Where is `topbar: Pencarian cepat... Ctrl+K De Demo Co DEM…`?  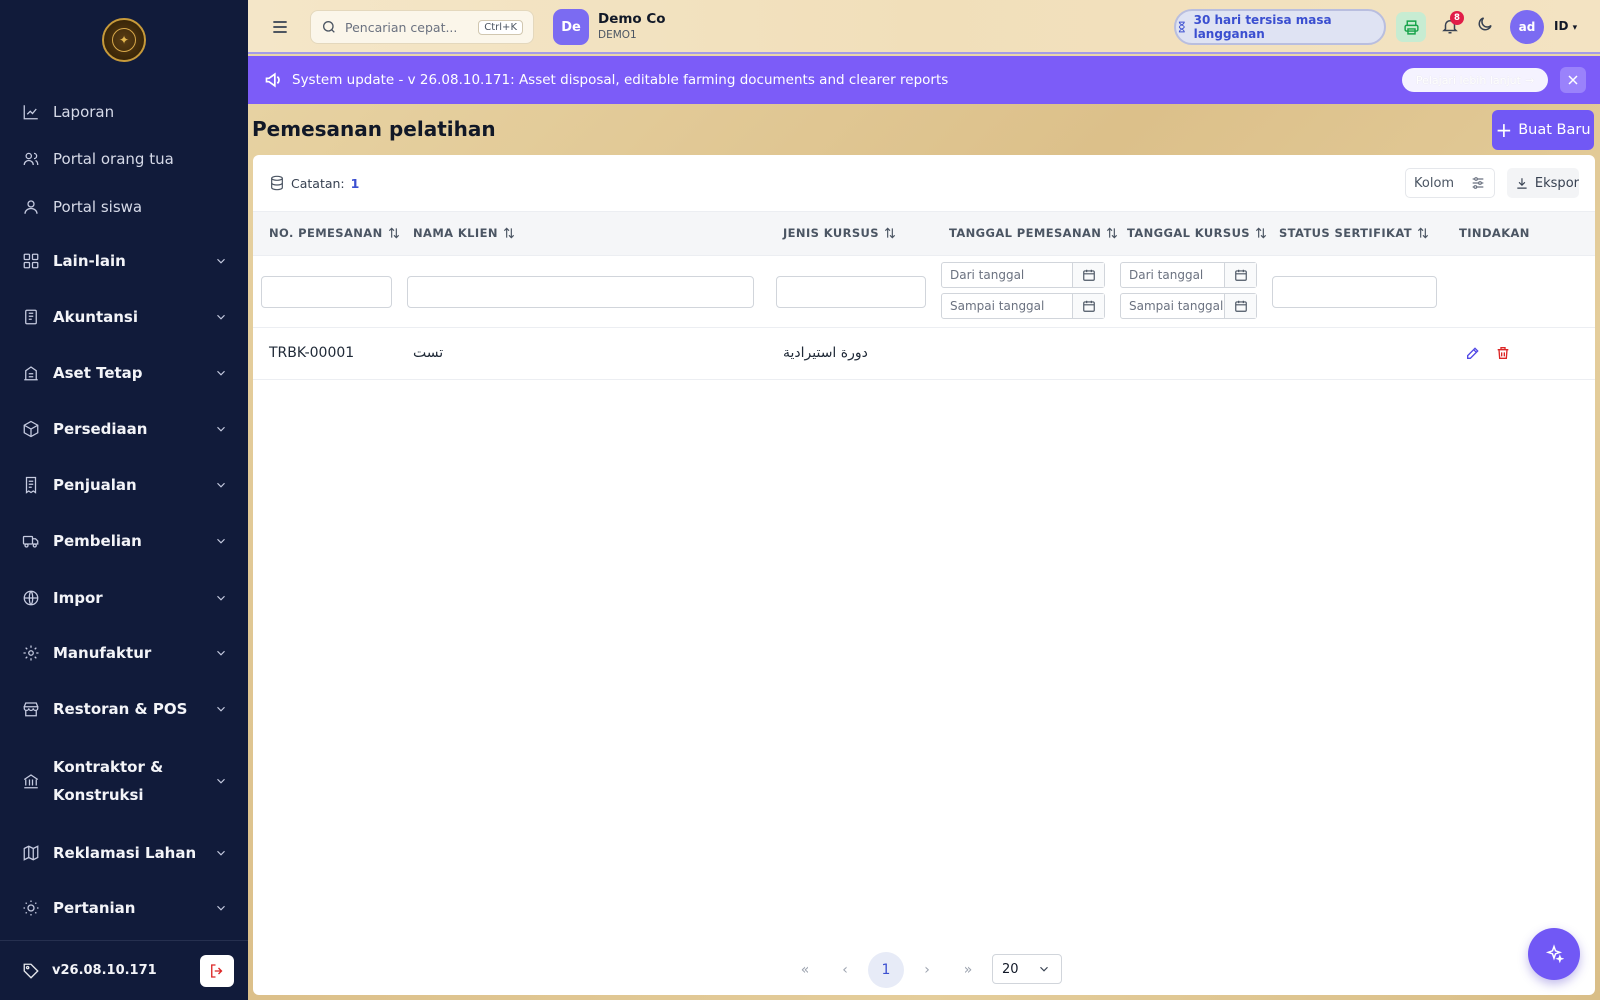
topbar: Pencarian cepat... Ctrl+K De Demo Co DEM… is located at coordinates (924, 27).